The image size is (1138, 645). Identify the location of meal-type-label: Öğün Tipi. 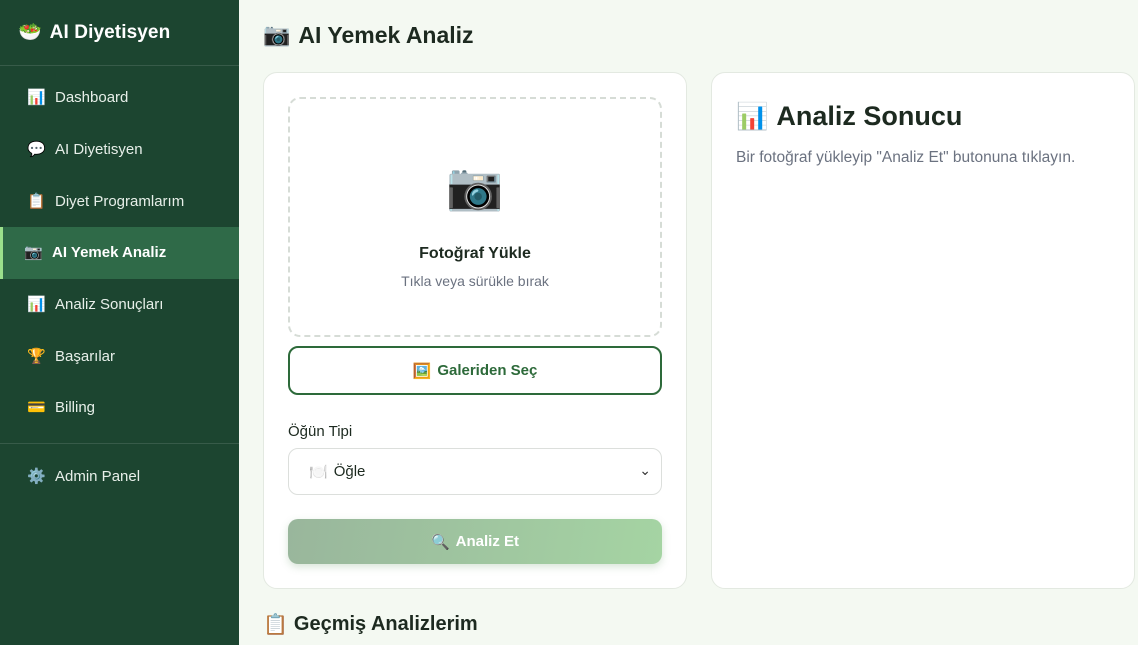
(320, 431).